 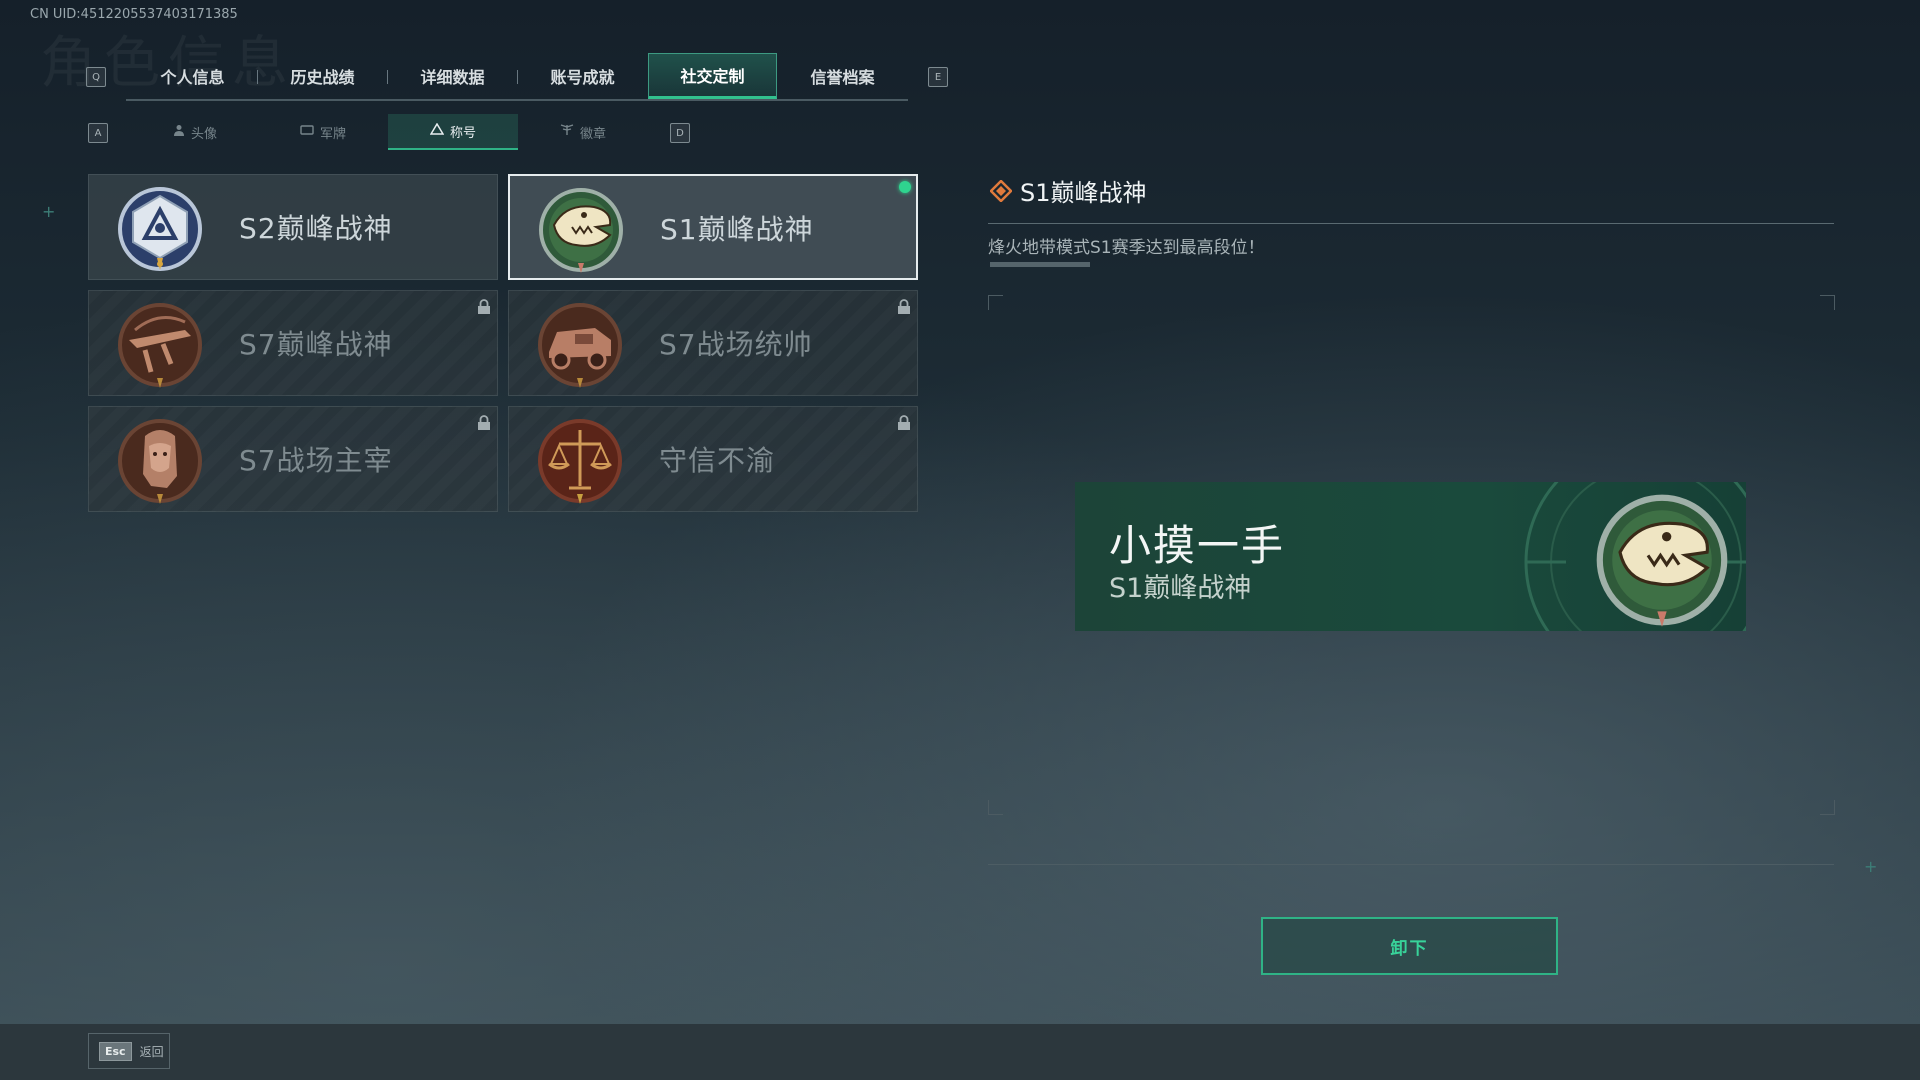 I want to click on title-card-label: 守信不渝, so click(x=717, y=460).